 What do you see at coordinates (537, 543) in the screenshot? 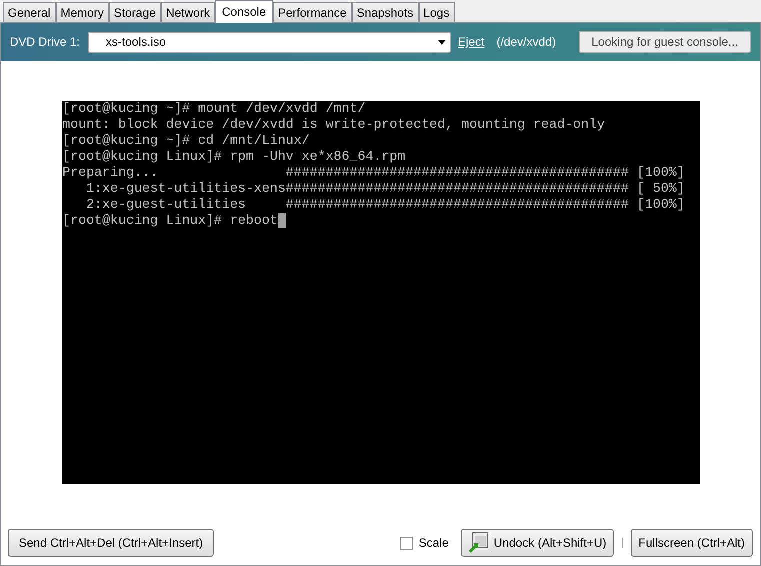
I see `undock-button: Undock (Alt+Shift+U)` at bounding box center [537, 543].